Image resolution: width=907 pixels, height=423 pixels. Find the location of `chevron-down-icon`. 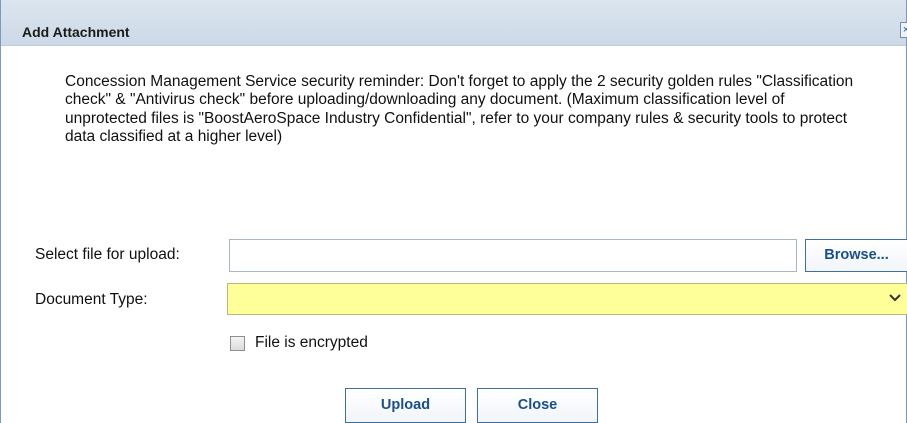

chevron-down-icon is located at coordinates (895, 299).